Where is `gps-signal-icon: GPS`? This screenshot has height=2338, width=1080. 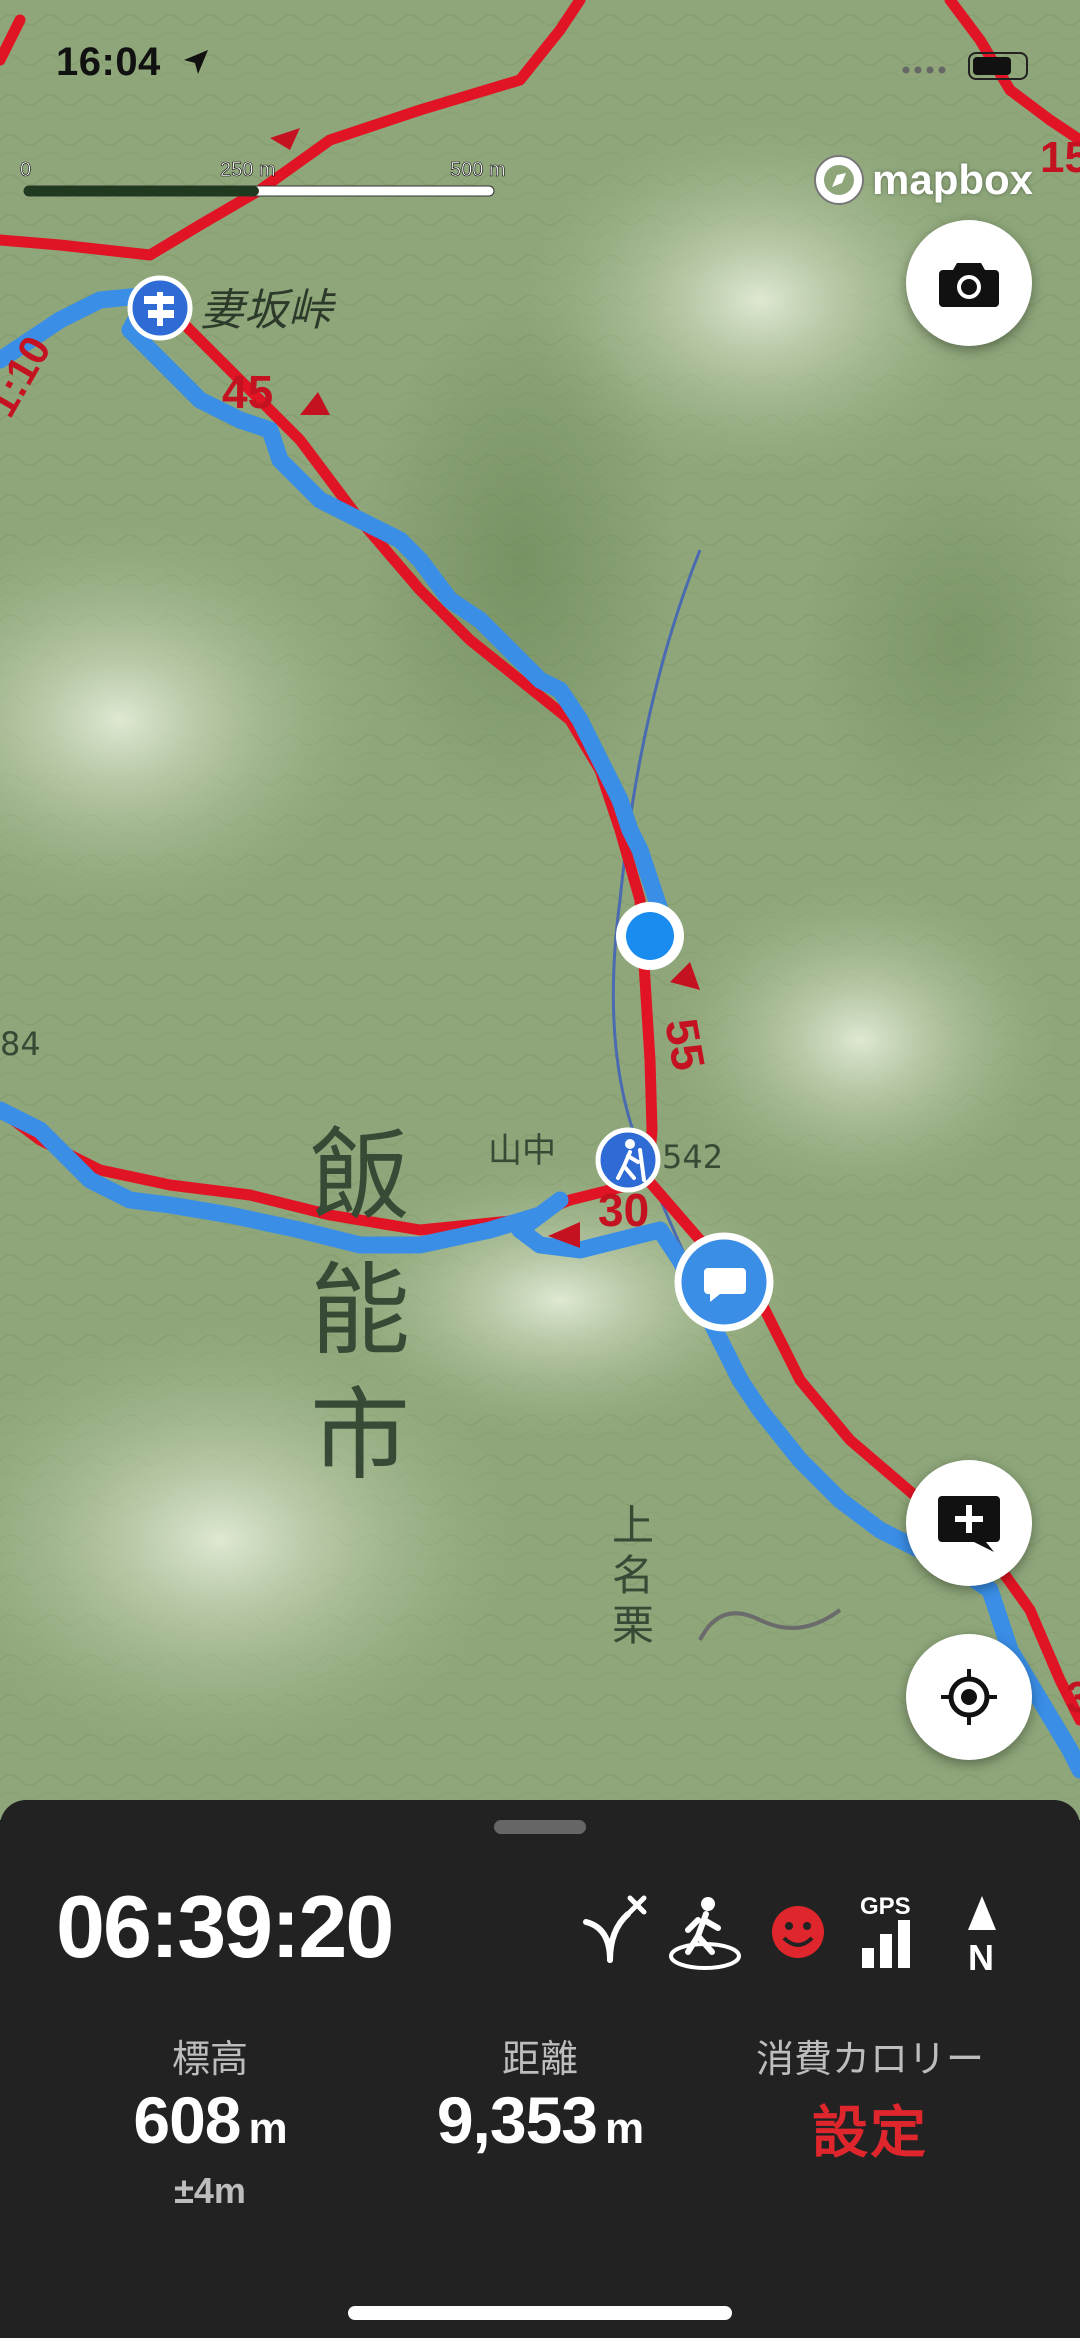 gps-signal-icon: GPS is located at coordinates (885, 1930).